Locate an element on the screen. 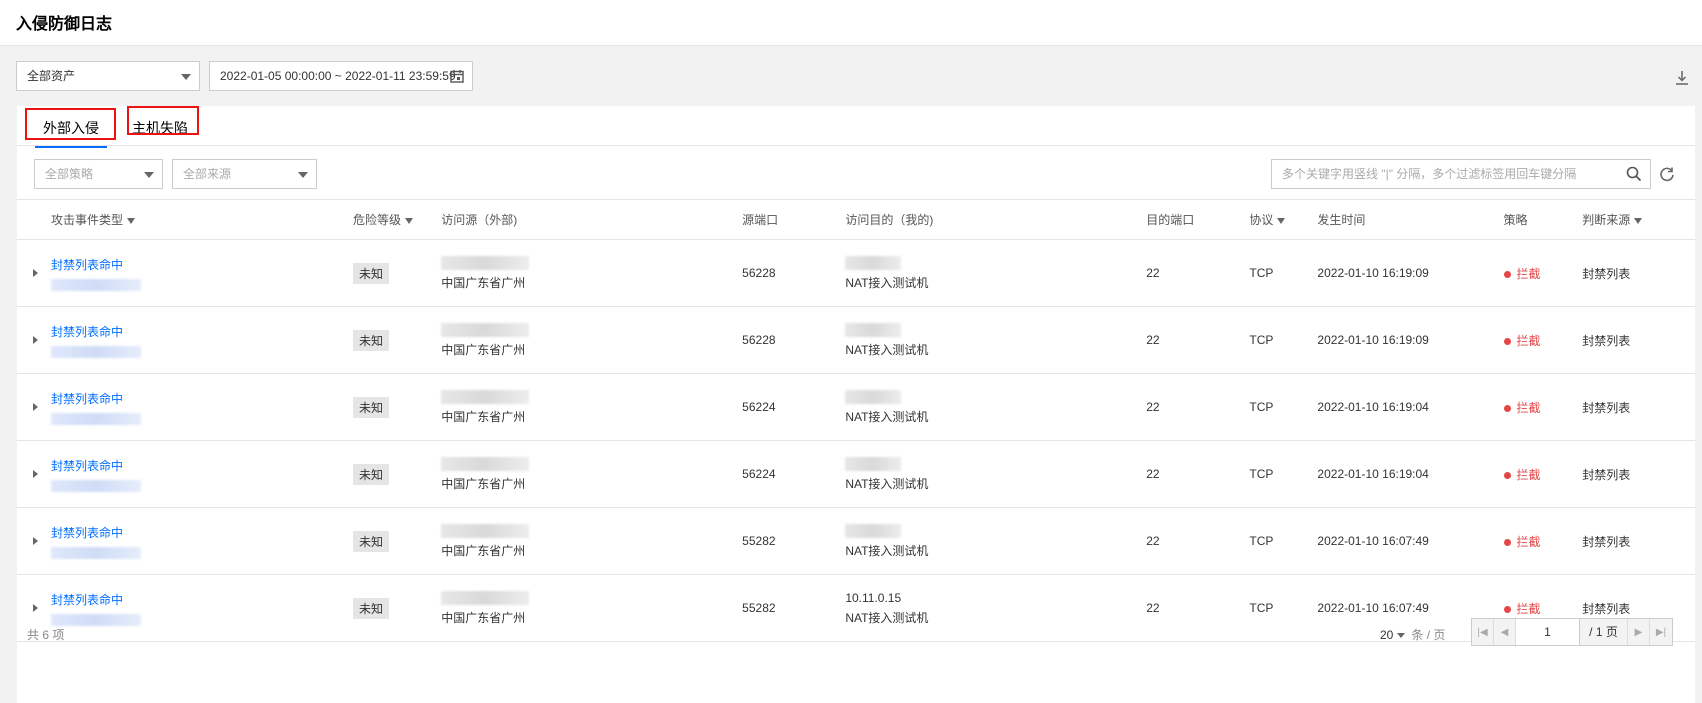  source-filter-label: 全部来源 is located at coordinates (207, 174).